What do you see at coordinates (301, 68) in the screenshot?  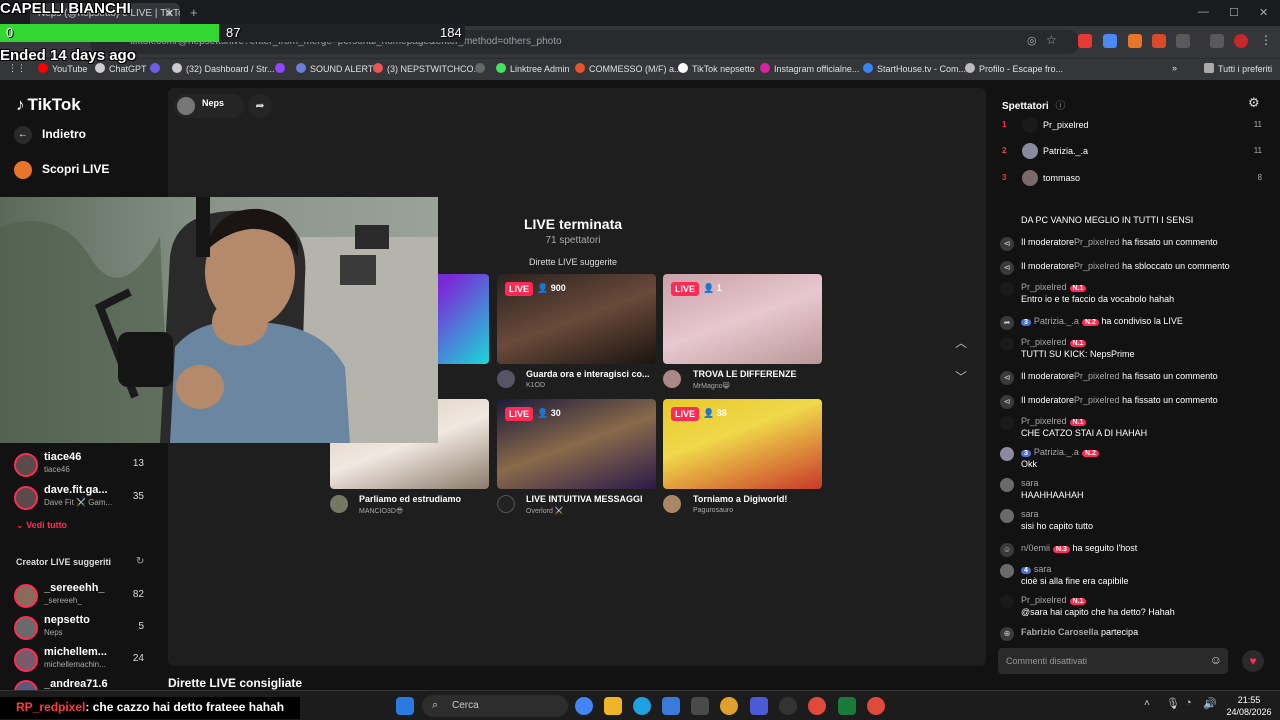 I see `sound-alert-icon` at bounding box center [301, 68].